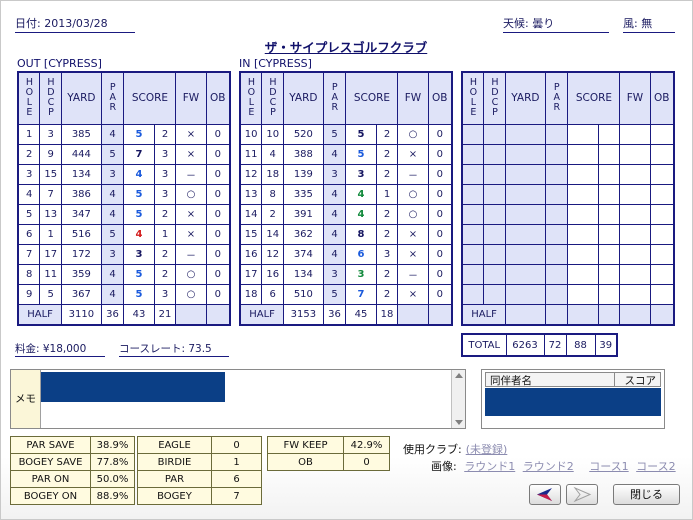  I want to click on hole-number: 11, so click(251, 154).